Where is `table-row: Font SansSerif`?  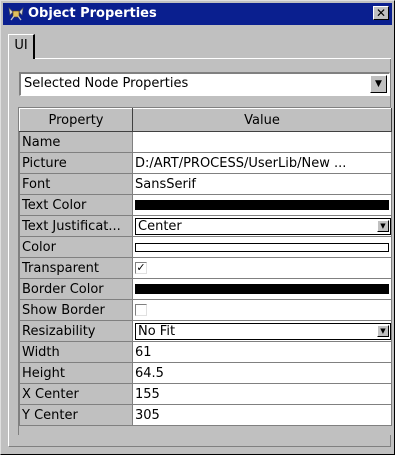
table-row: Font SansSerif is located at coordinates (205, 184).